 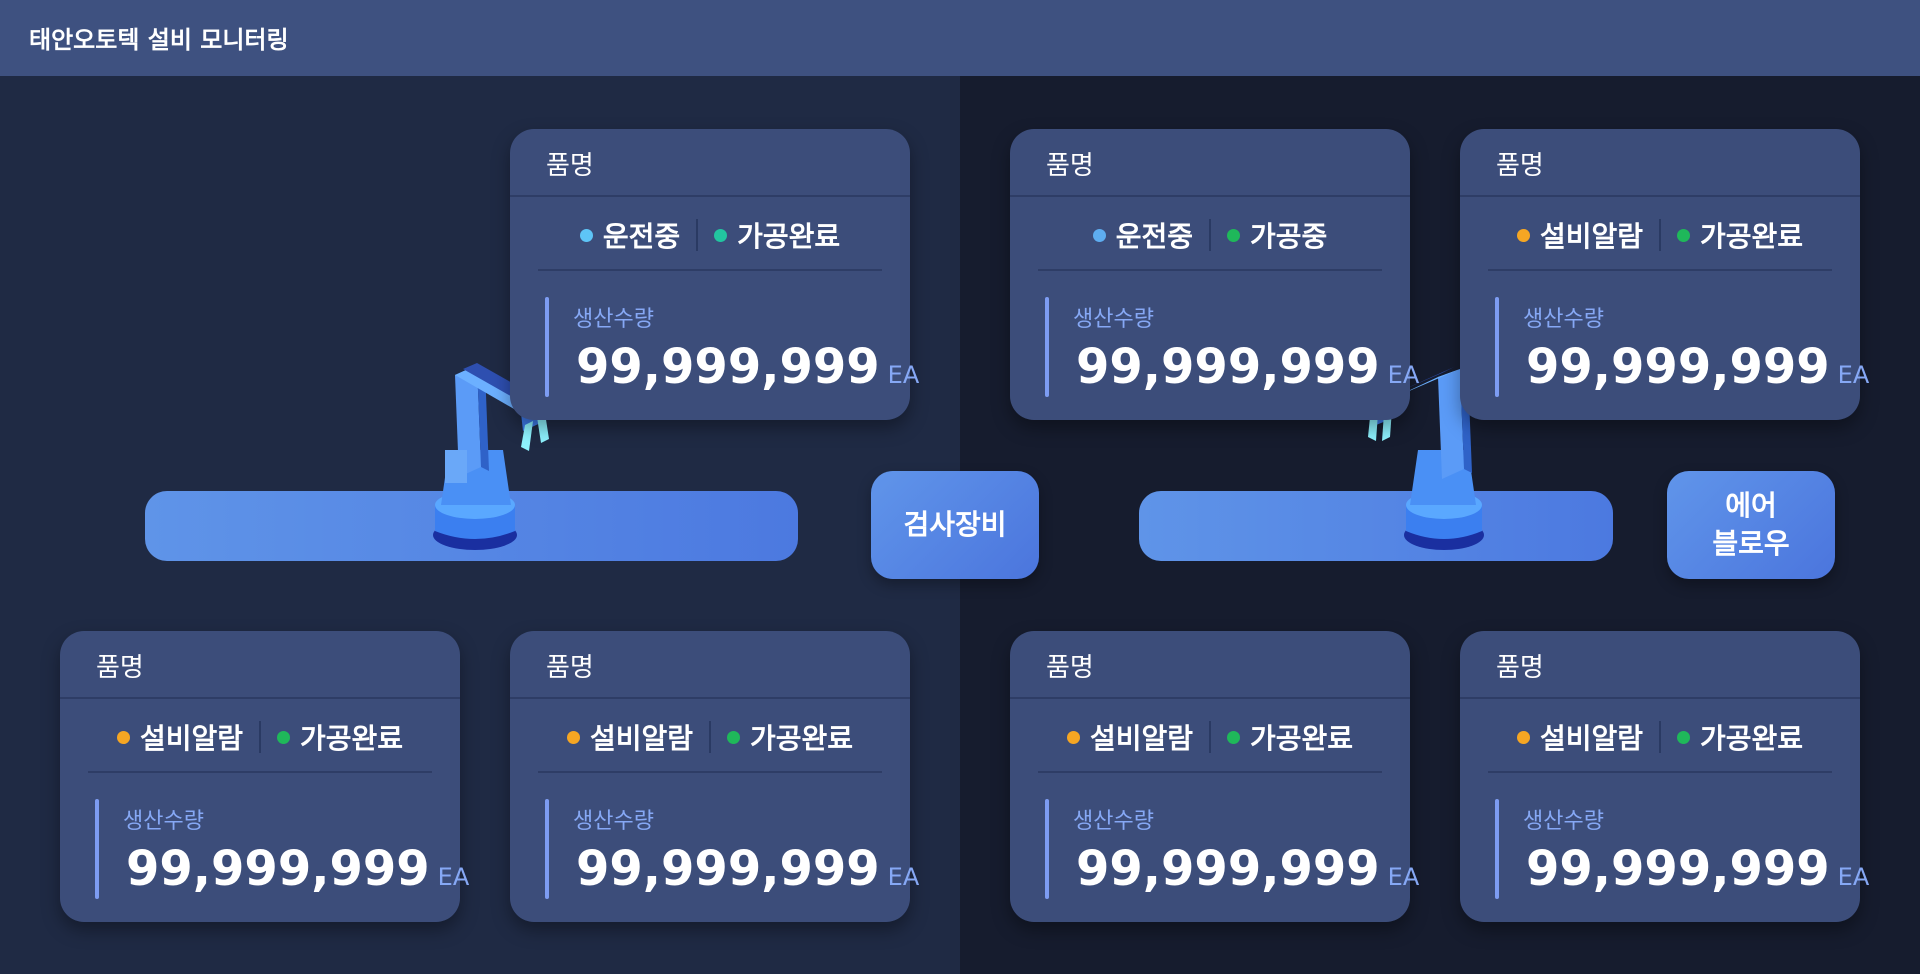 I want to click on page-title: 태안오토텍 설비 모니터링, so click(x=159, y=40).